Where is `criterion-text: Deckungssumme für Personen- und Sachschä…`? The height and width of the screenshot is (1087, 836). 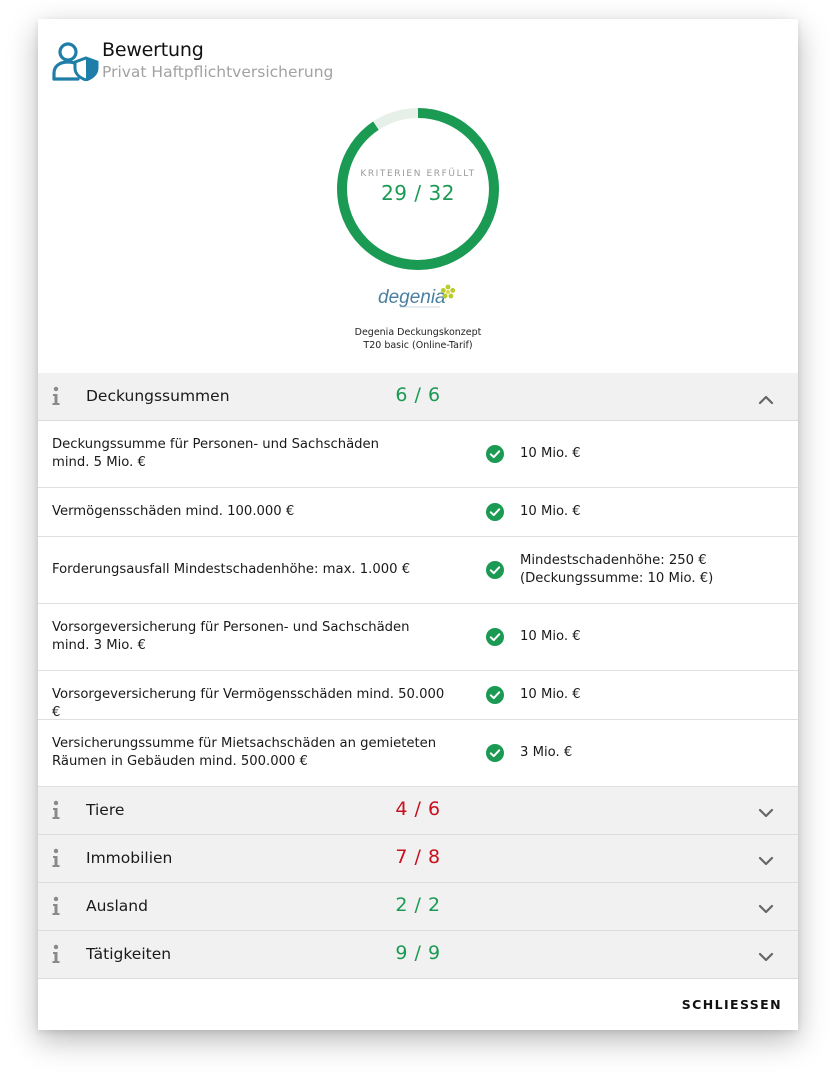 criterion-text: Deckungssumme für Personen- und Sachschä… is located at coordinates (252, 454).